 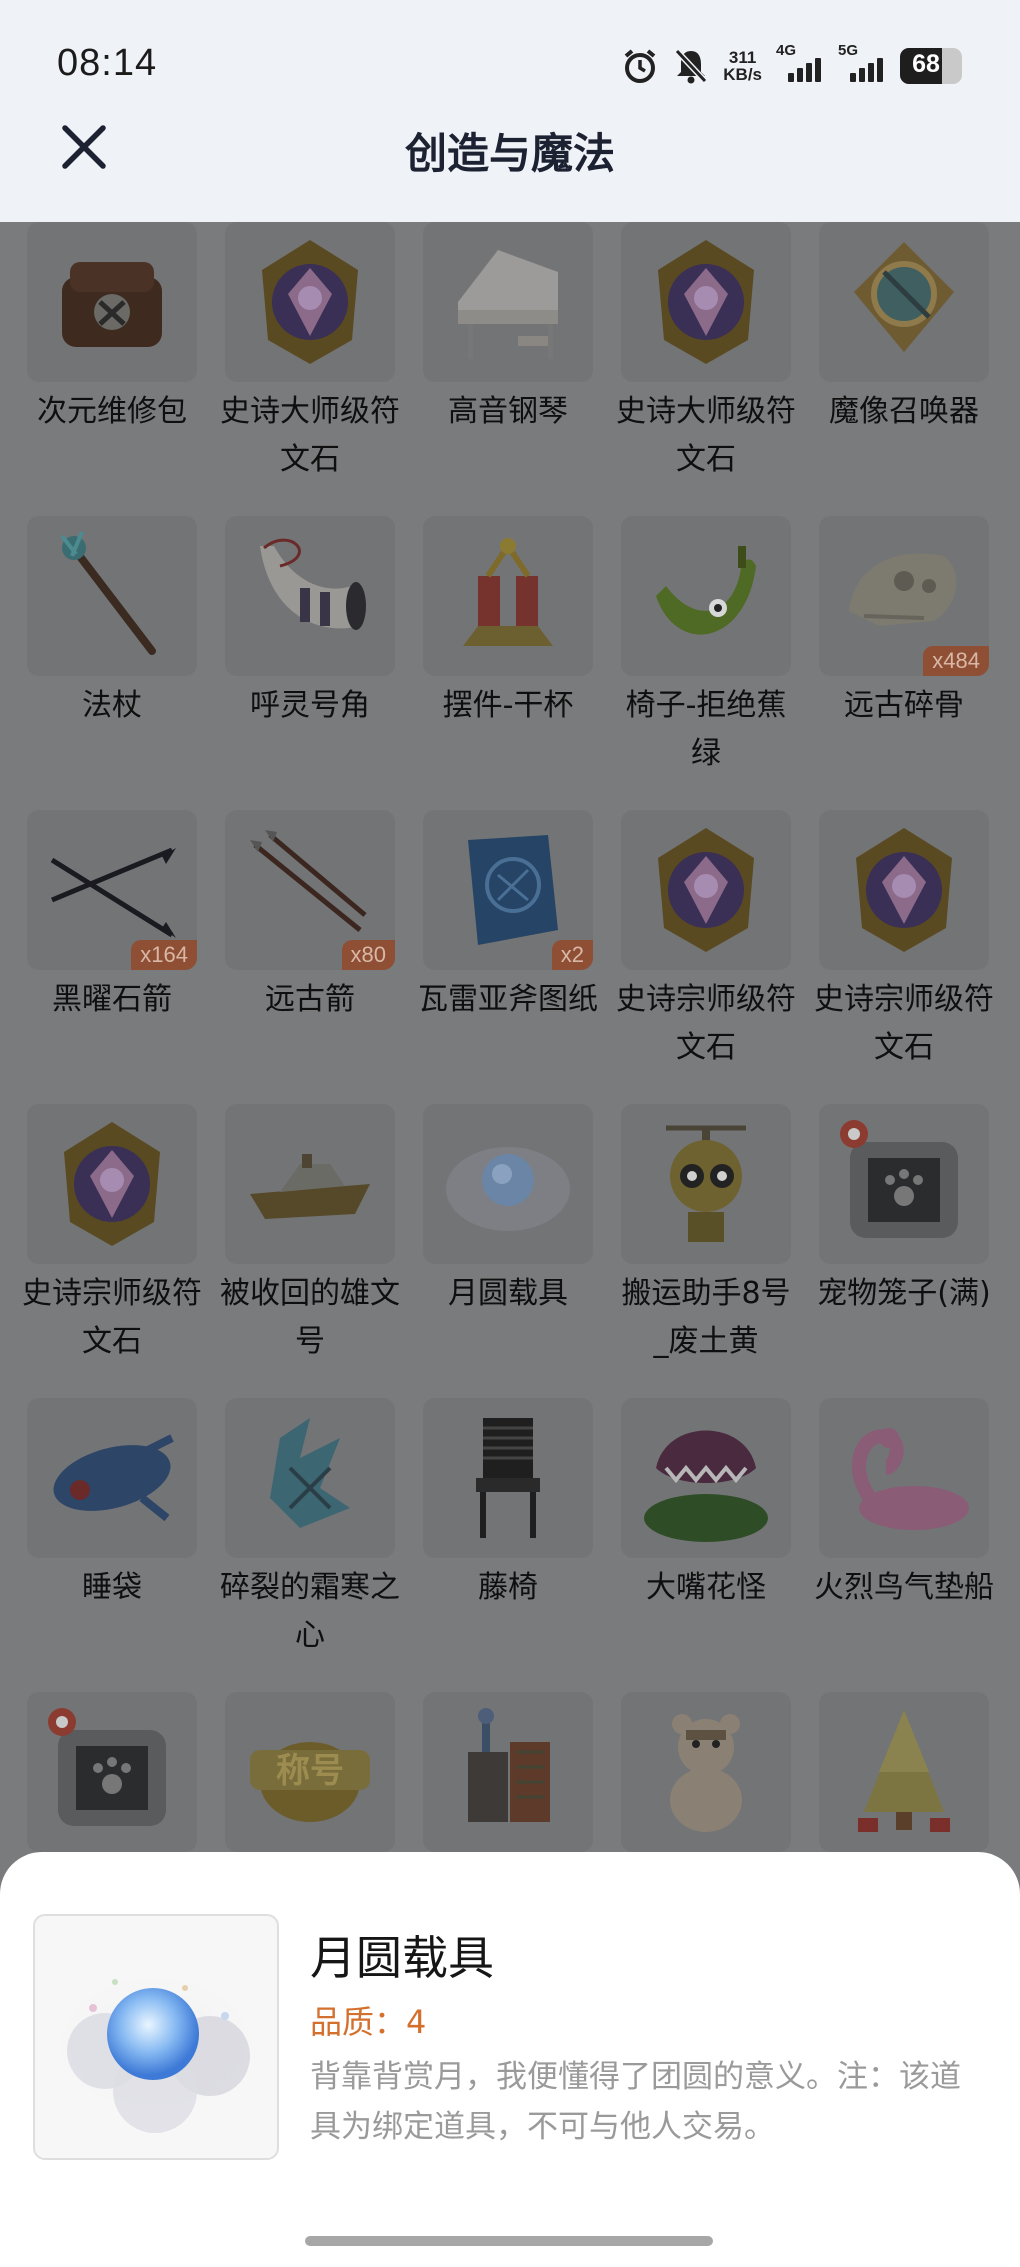 What do you see at coordinates (310, 890) in the screenshot?
I see `item-thumbnail: x80` at bounding box center [310, 890].